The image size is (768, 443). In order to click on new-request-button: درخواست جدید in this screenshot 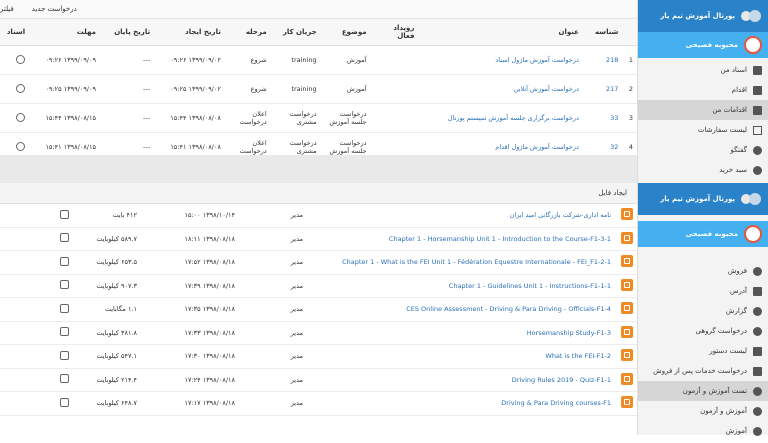, I will do `click(54, 9)`.